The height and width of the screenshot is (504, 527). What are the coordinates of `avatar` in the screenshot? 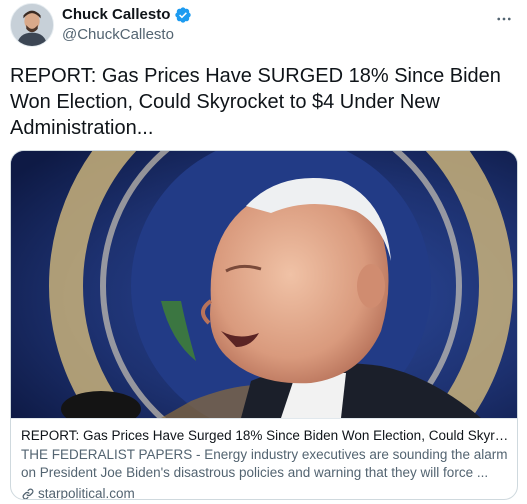 It's located at (32, 25).